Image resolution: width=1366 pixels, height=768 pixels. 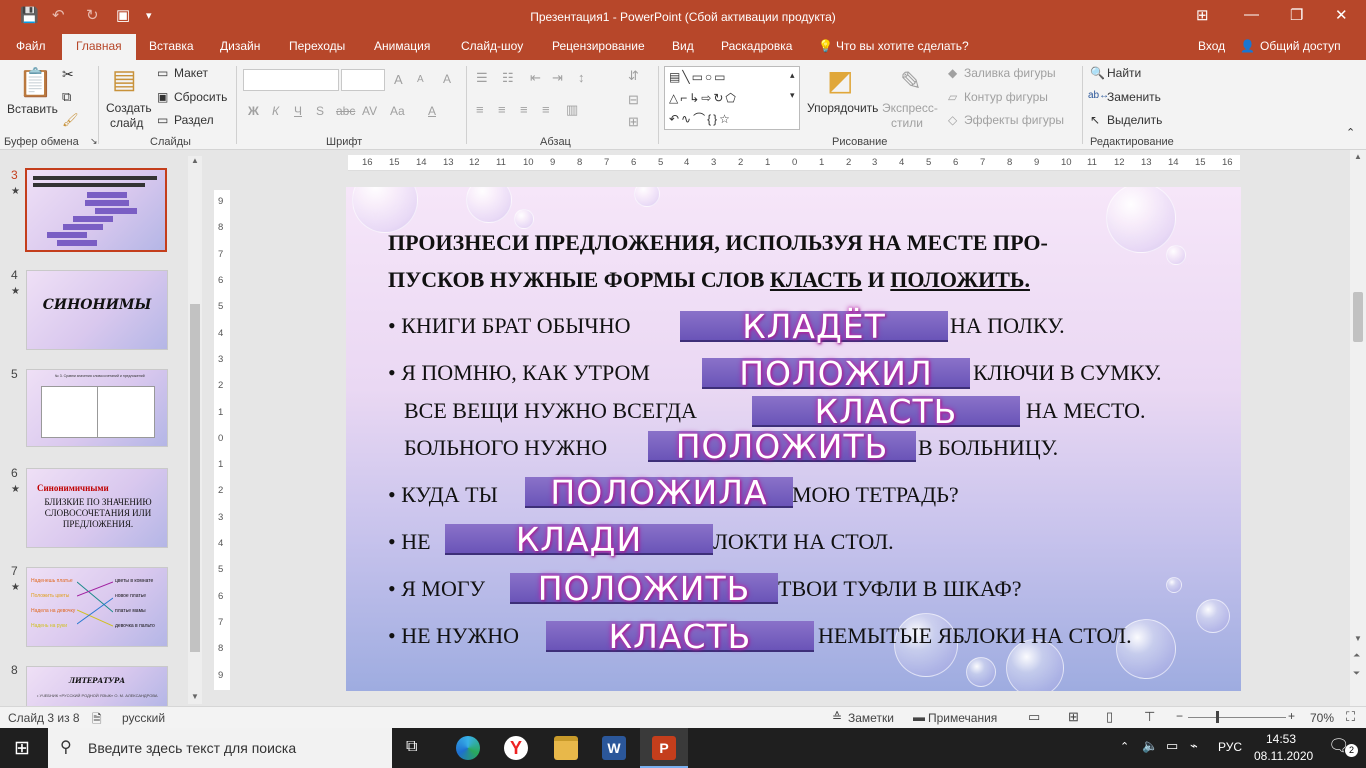 I want to click on align-left-icon: ≡, so click(x=480, y=109).